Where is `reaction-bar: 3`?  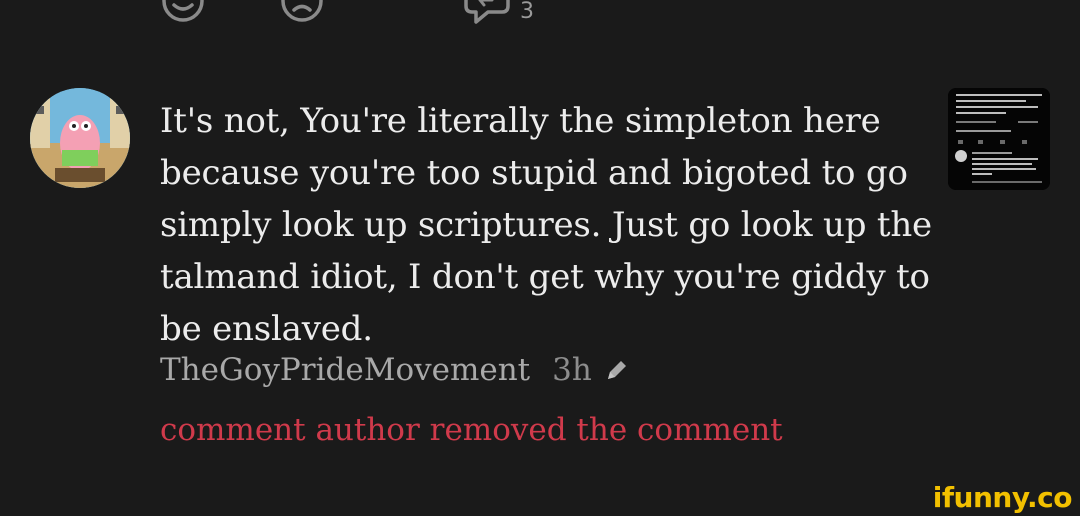
reaction-bar: 3 is located at coordinates (300, 14).